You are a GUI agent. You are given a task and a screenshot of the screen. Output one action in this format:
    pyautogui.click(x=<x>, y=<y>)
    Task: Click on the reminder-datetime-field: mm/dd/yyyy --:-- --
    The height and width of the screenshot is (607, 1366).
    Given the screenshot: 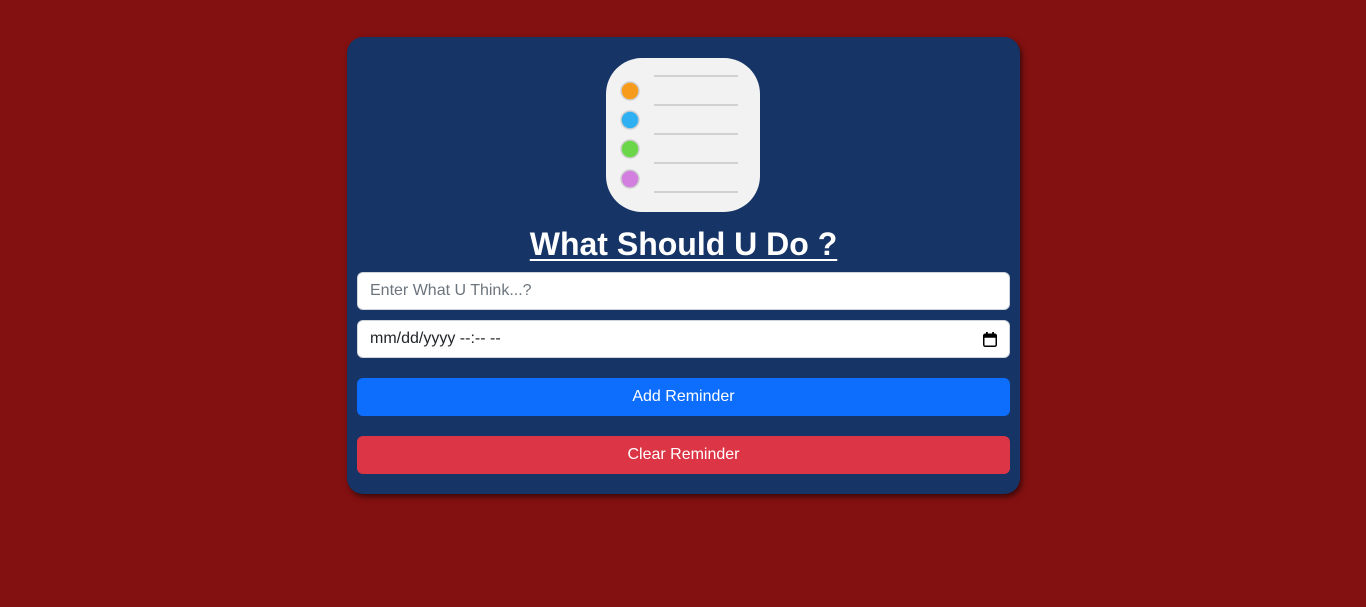 What is the action you would take?
    pyautogui.click(x=683, y=339)
    